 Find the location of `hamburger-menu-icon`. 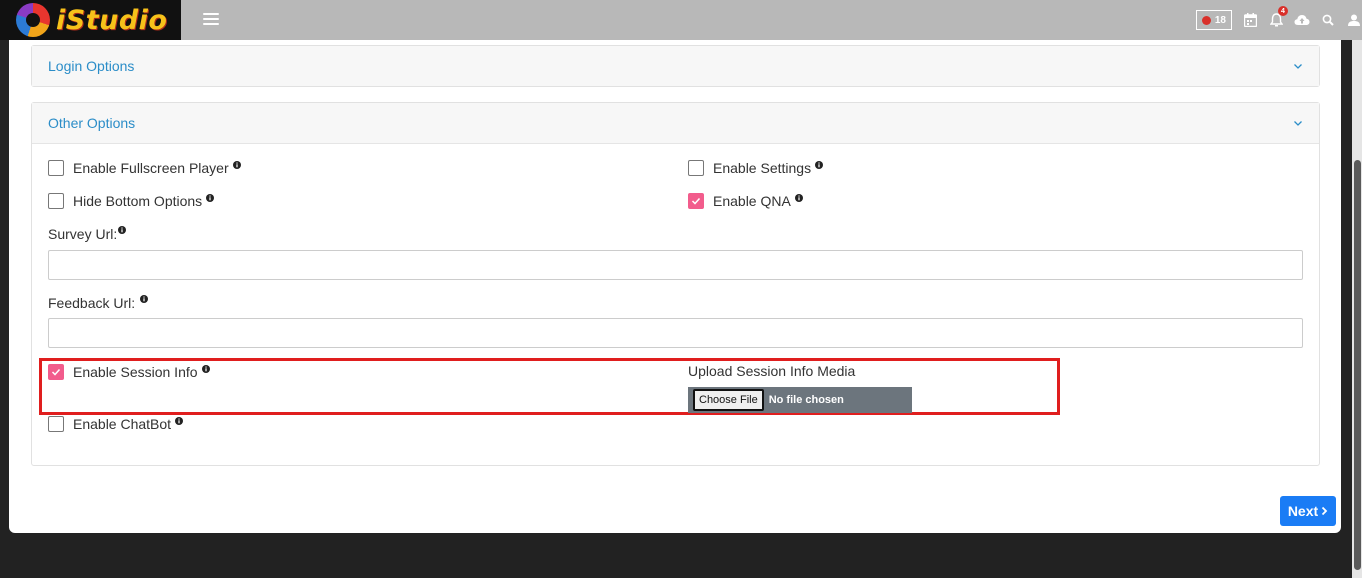

hamburger-menu-icon is located at coordinates (211, 20).